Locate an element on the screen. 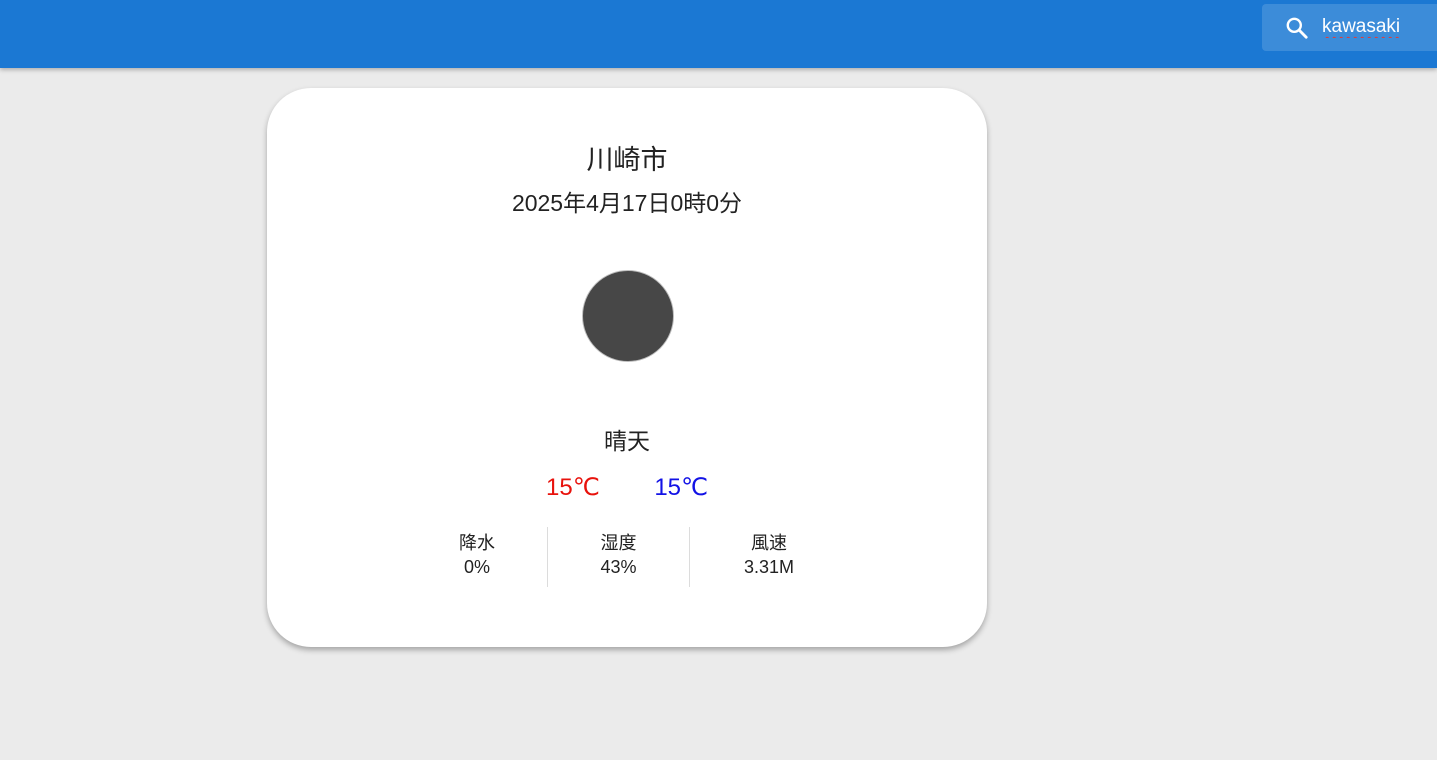  stat-wind-speed: 風速 3.31M is located at coordinates (768, 557).